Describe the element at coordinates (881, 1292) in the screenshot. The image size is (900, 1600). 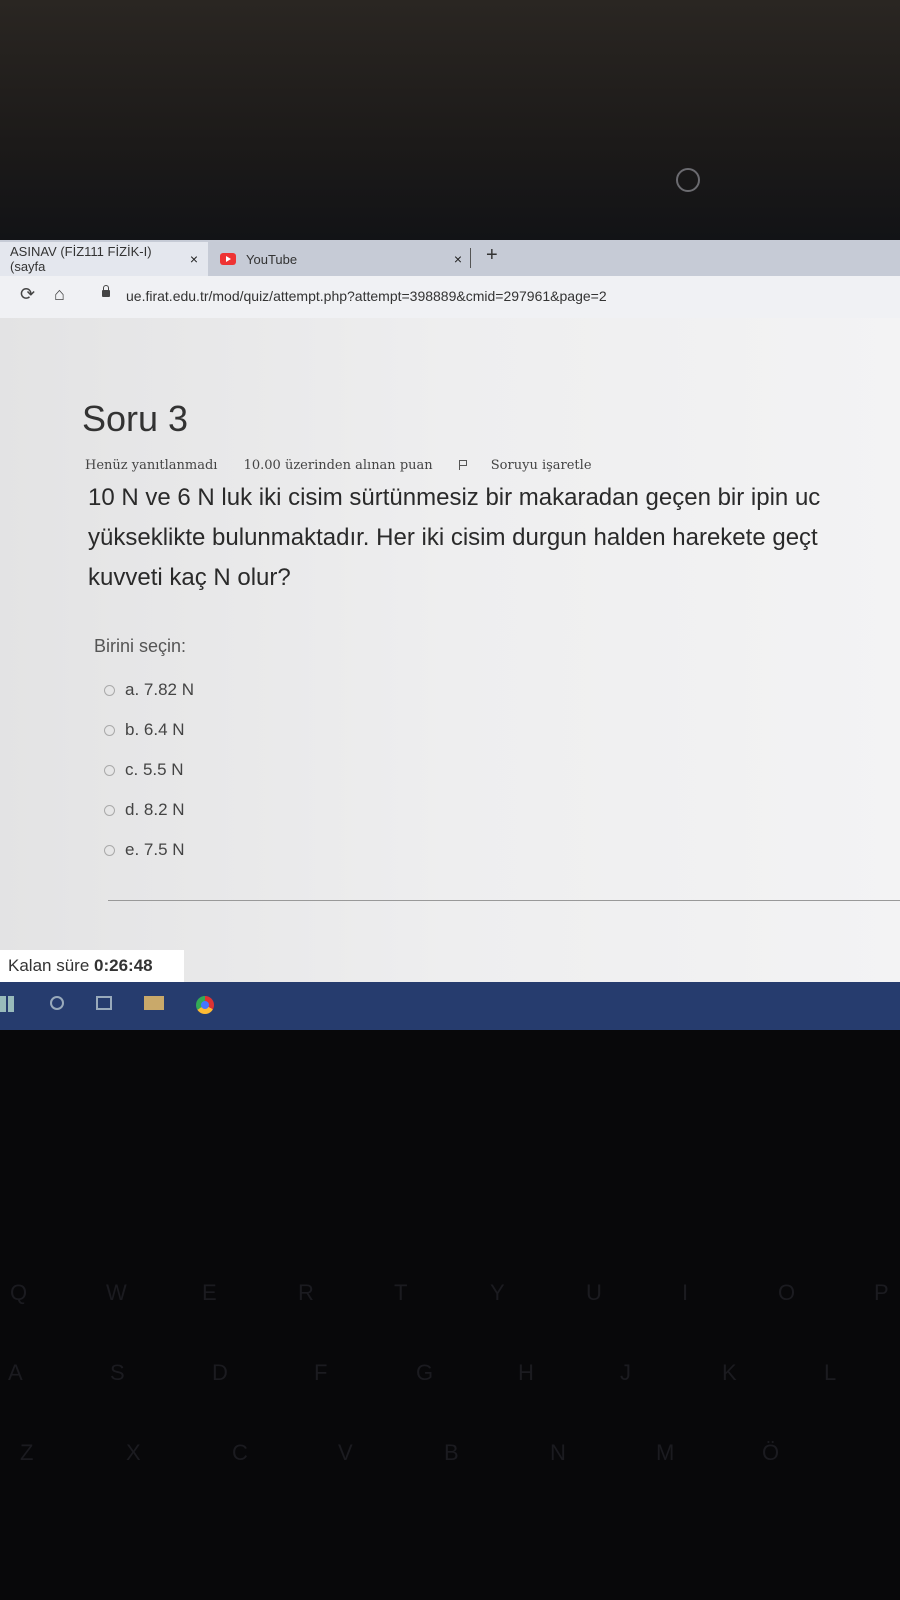
I see `key-p: P` at that location.